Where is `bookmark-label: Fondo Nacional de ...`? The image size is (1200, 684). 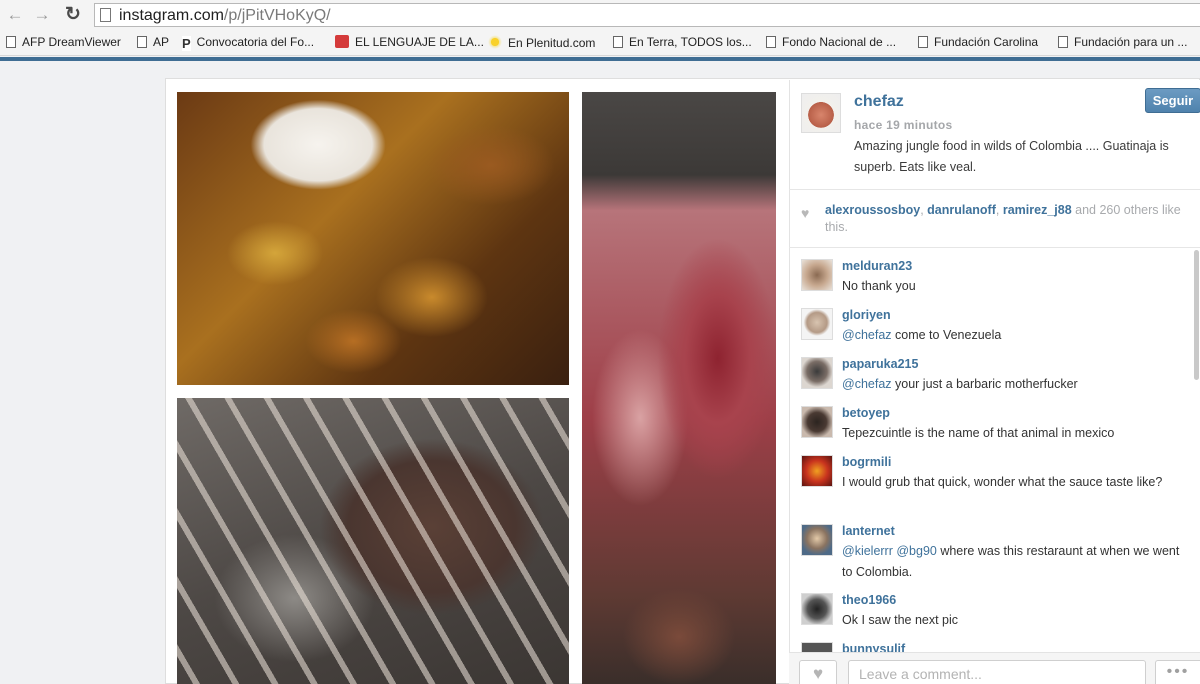 bookmark-label: Fondo Nacional de ... is located at coordinates (839, 42).